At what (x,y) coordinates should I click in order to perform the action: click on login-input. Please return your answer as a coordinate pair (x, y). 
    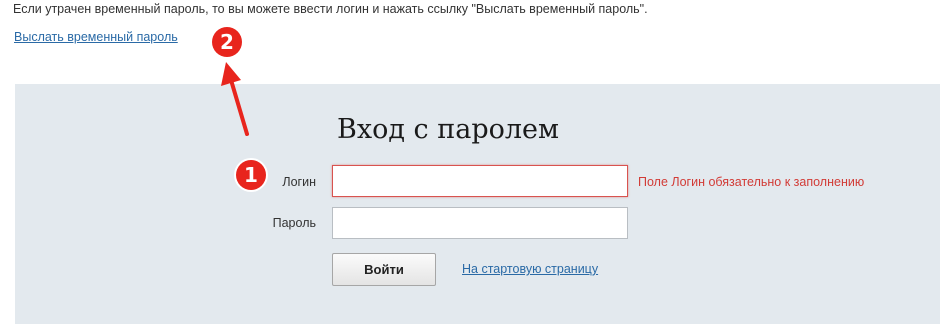
    Looking at the image, I should click on (480, 181).